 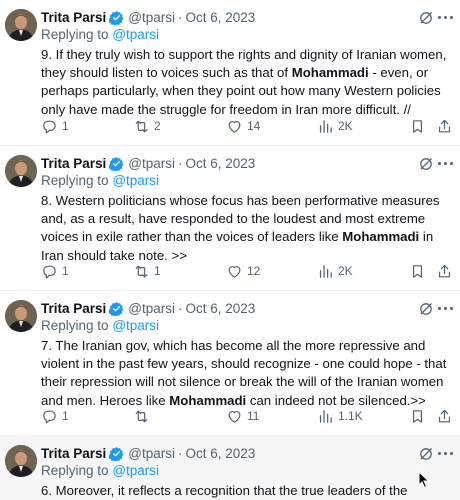 What do you see at coordinates (253, 416) in the screenshot?
I see `like-count: 11` at bounding box center [253, 416].